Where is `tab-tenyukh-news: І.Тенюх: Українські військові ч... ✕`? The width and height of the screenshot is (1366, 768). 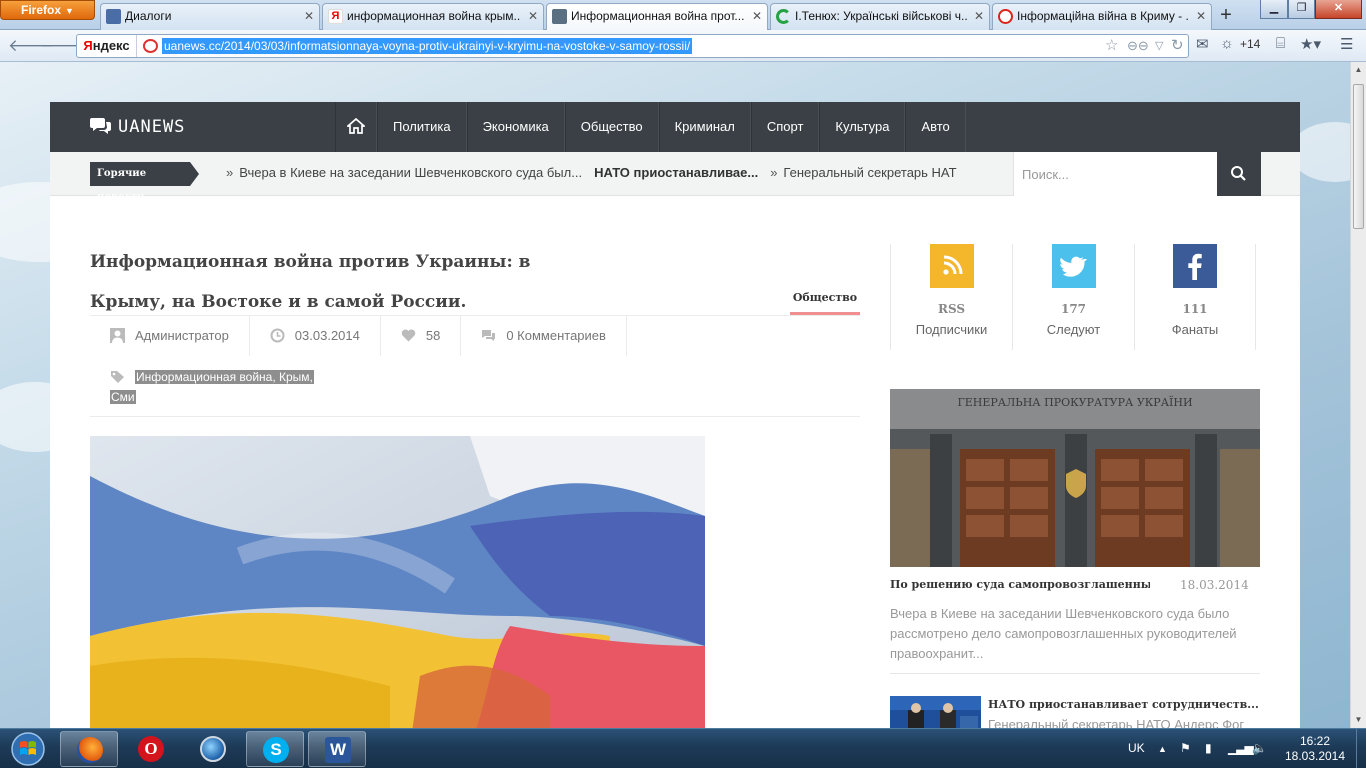
tab-tenyukh-news: І.Тенюх: Українські військові ч... ✕ is located at coordinates (880, 16).